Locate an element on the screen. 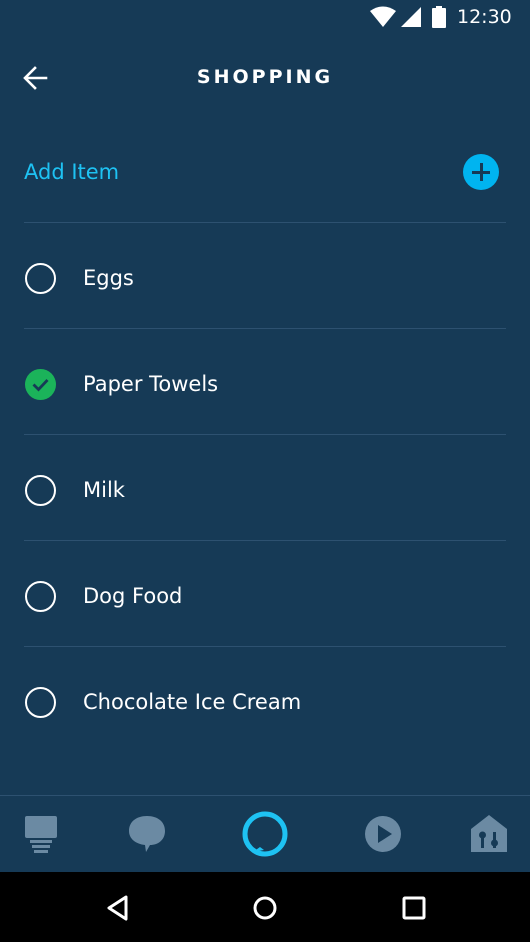 This screenshot has width=530, height=942. list-item-label: Milk is located at coordinates (104, 490).